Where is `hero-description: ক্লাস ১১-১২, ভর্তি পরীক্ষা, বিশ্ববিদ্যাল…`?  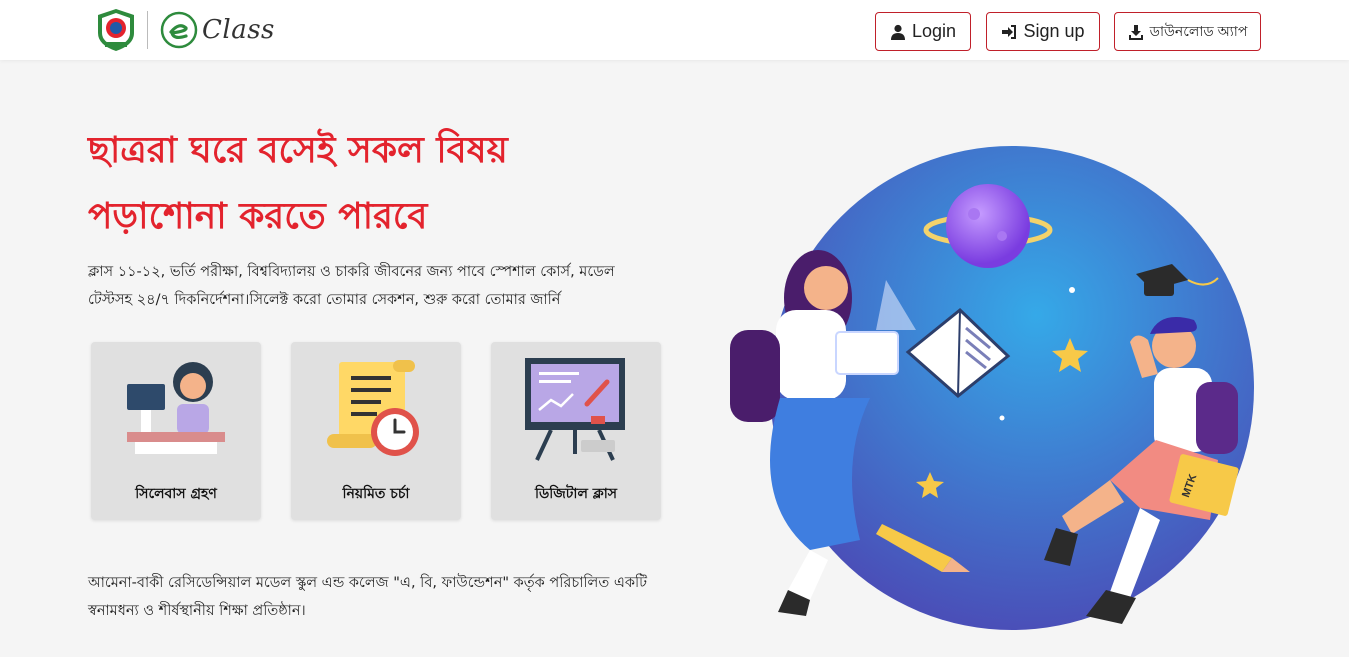 hero-description: ক্লাস ১১-১২, ভর্তি পরীক্ষা, বিশ্ববিদ্যাল… is located at coordinates (351, 286).